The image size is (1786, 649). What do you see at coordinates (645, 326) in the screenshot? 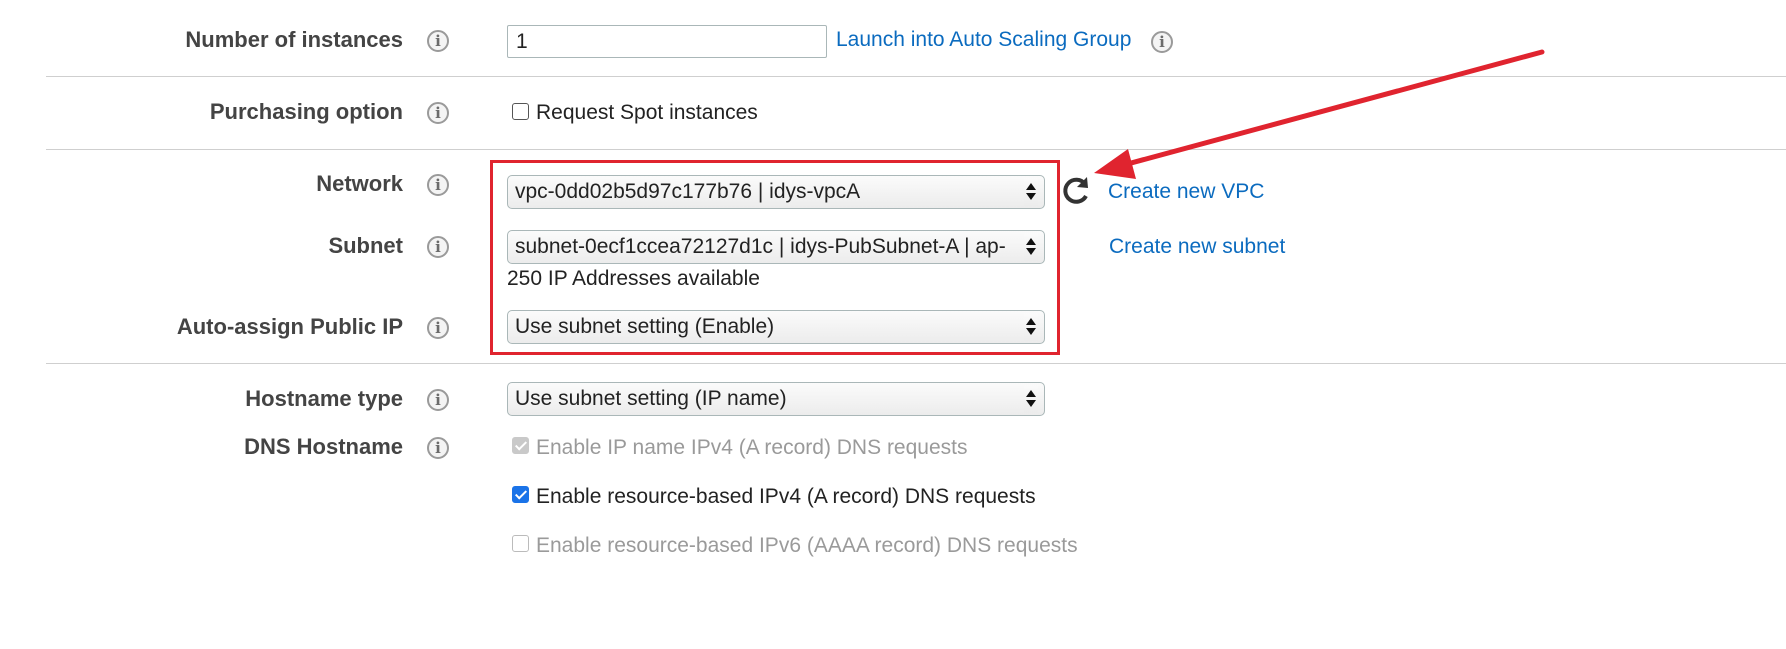
I see `public-ip-select-value: Use subnet setting (Enable)` at bounding box center [645, 326].